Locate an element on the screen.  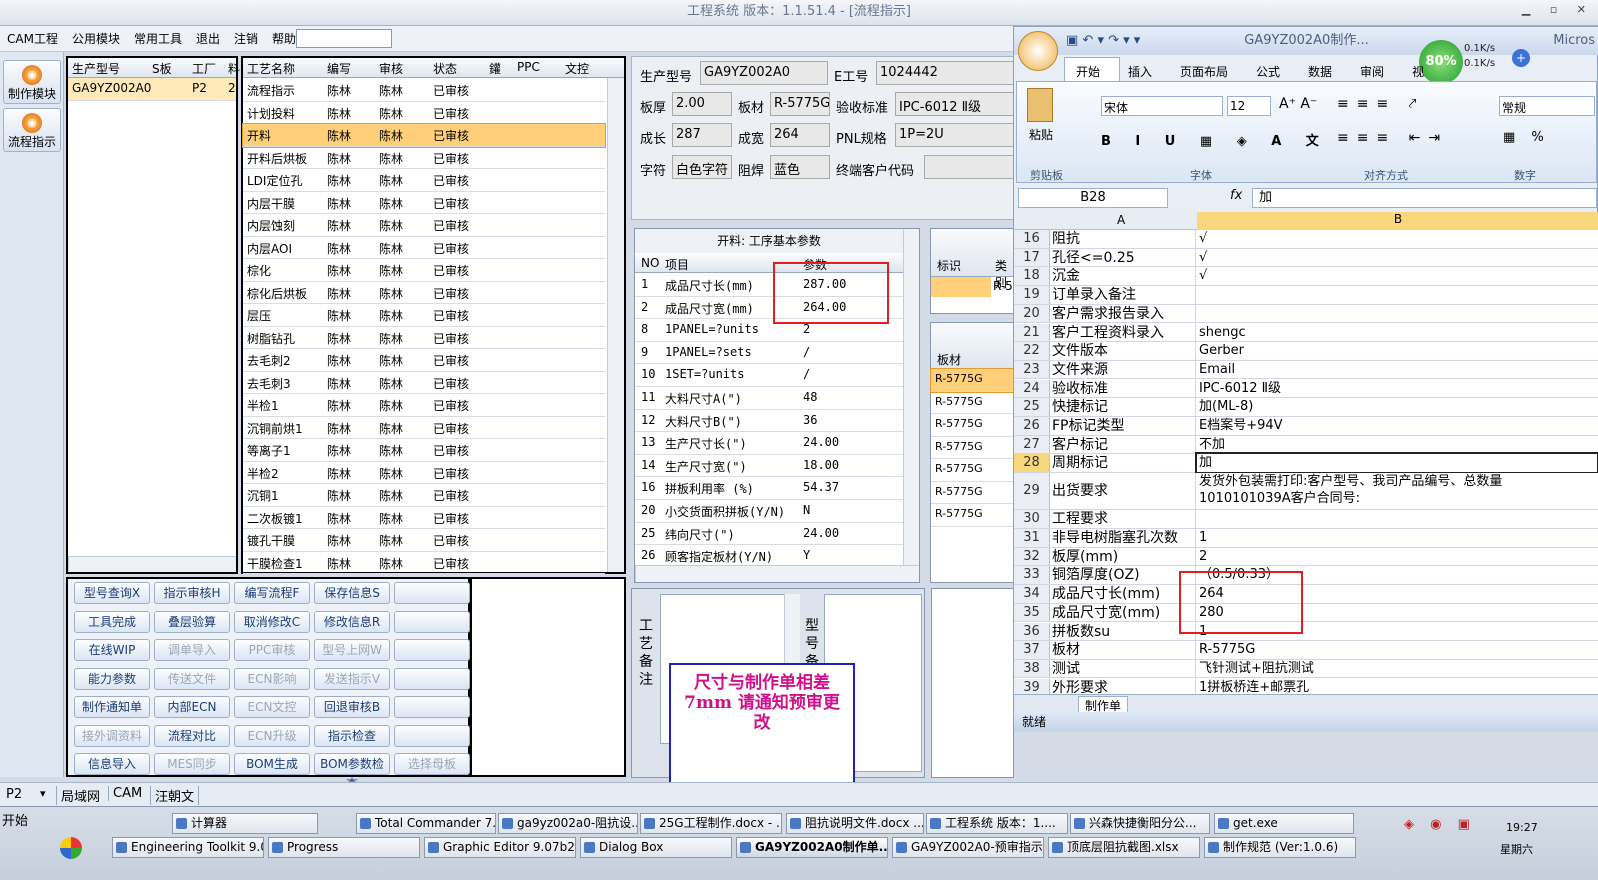
action-button: 制作通知单 is located at coordinates (112, 707).